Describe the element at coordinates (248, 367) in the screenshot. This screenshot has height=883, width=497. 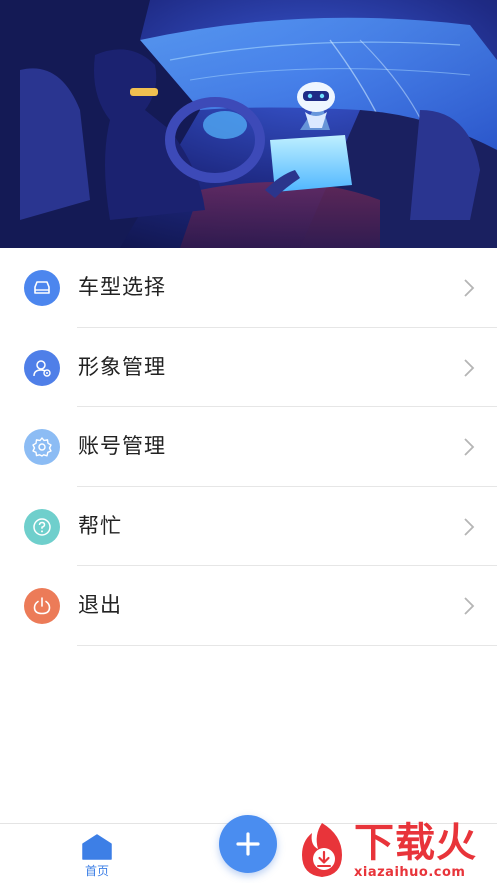
I see `menu-item-avatar-management: 形象管理` at that location.